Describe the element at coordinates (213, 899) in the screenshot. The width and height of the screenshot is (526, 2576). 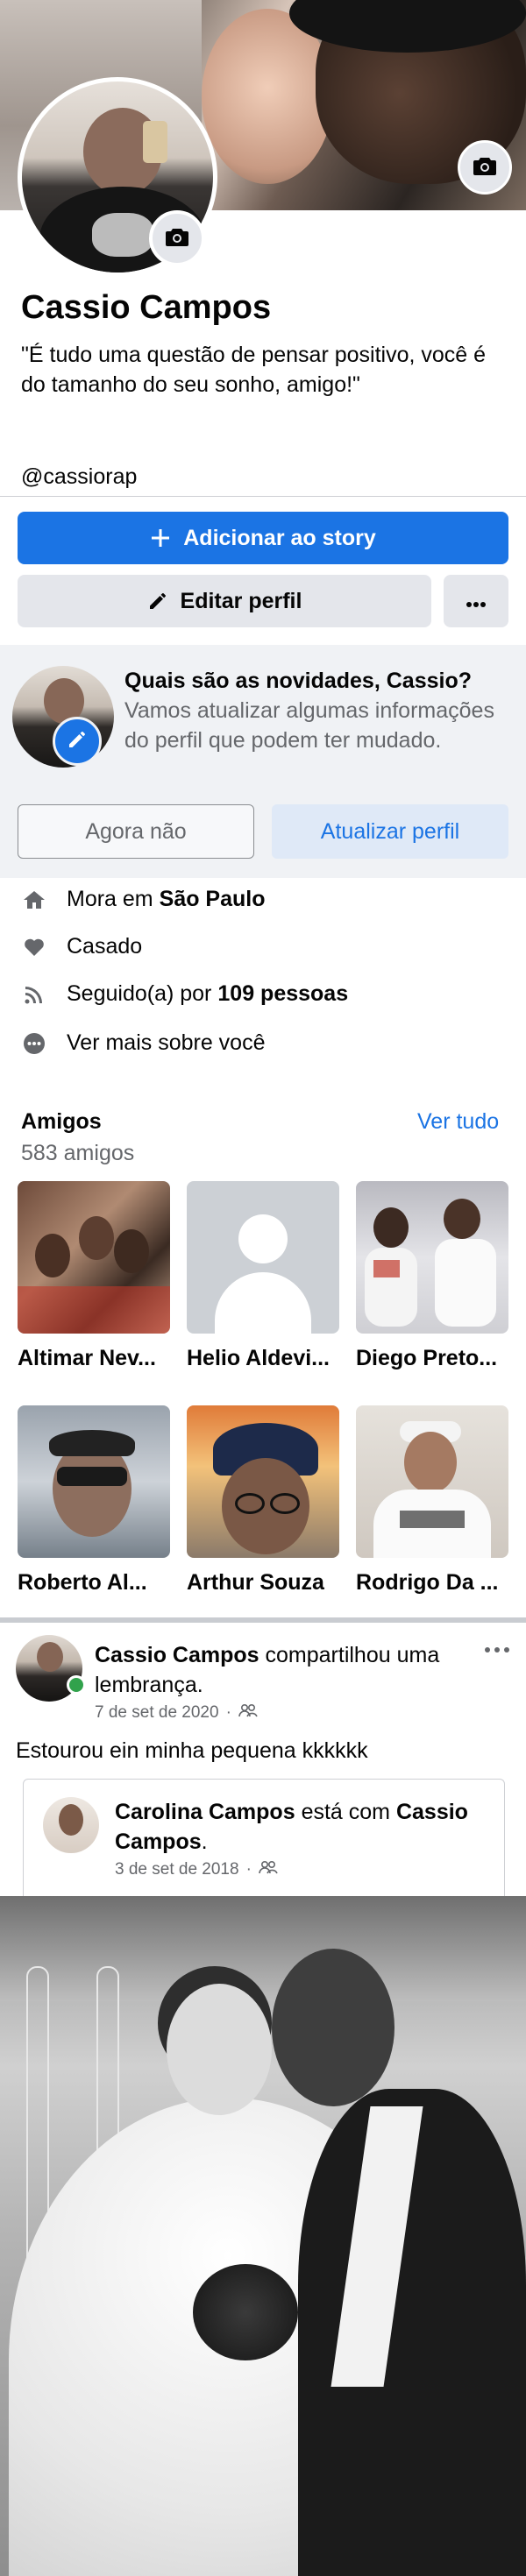
I see `lives-city: São Paulo` at that location.